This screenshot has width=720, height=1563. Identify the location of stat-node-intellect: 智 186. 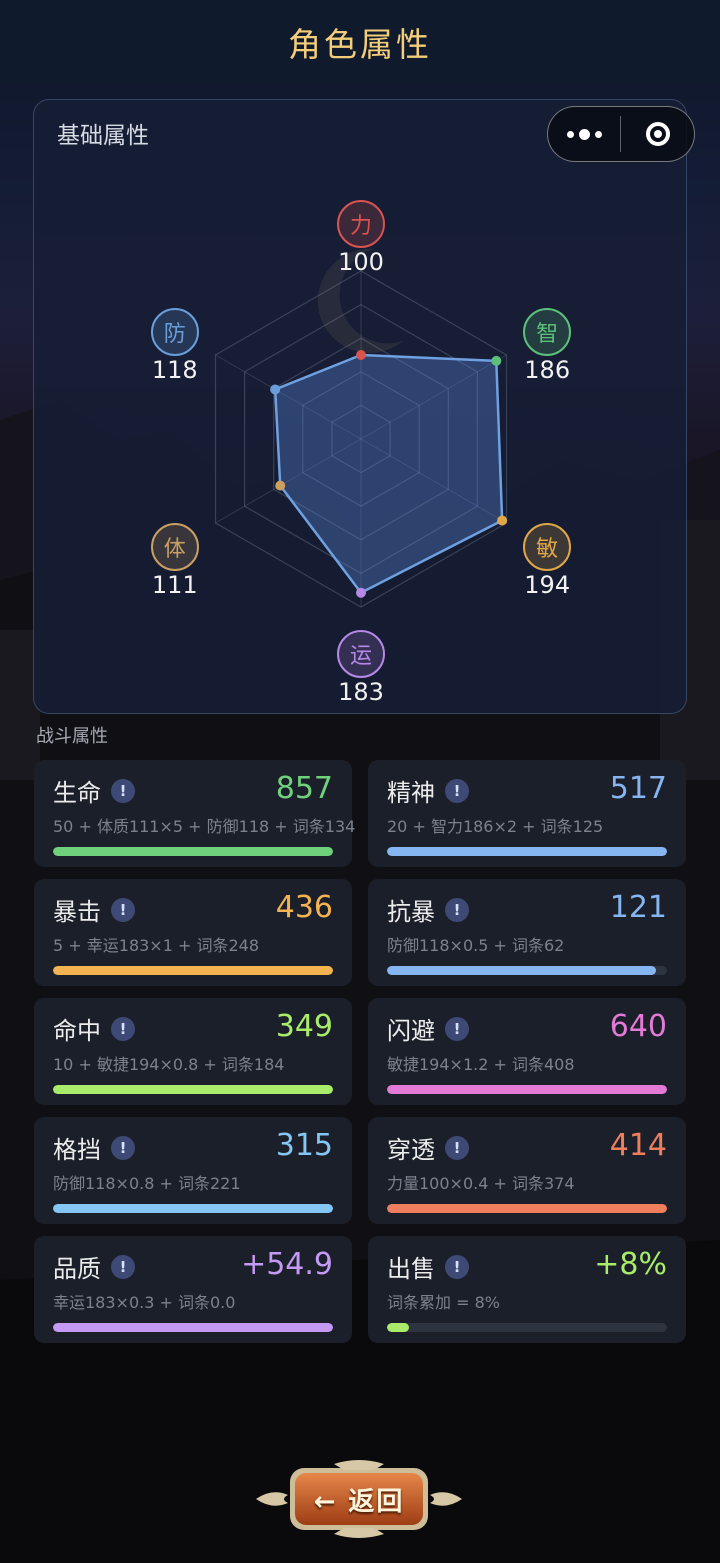
(547, 345).